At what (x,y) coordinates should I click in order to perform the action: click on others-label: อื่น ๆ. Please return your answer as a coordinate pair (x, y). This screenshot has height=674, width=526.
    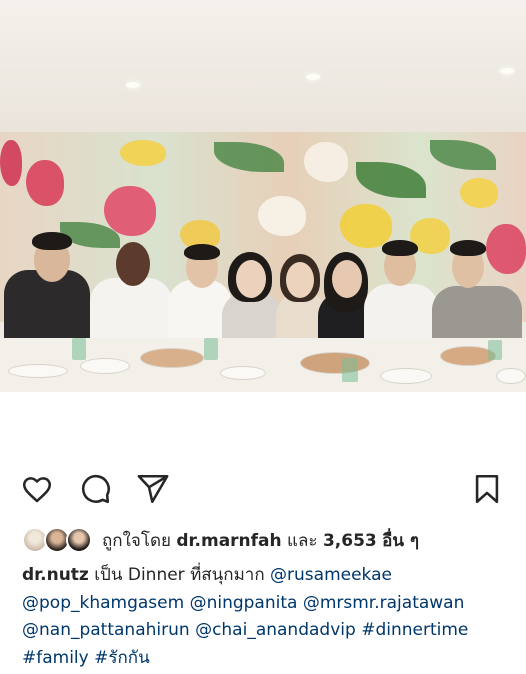
    Looking at the image, I should click on (400, 541).